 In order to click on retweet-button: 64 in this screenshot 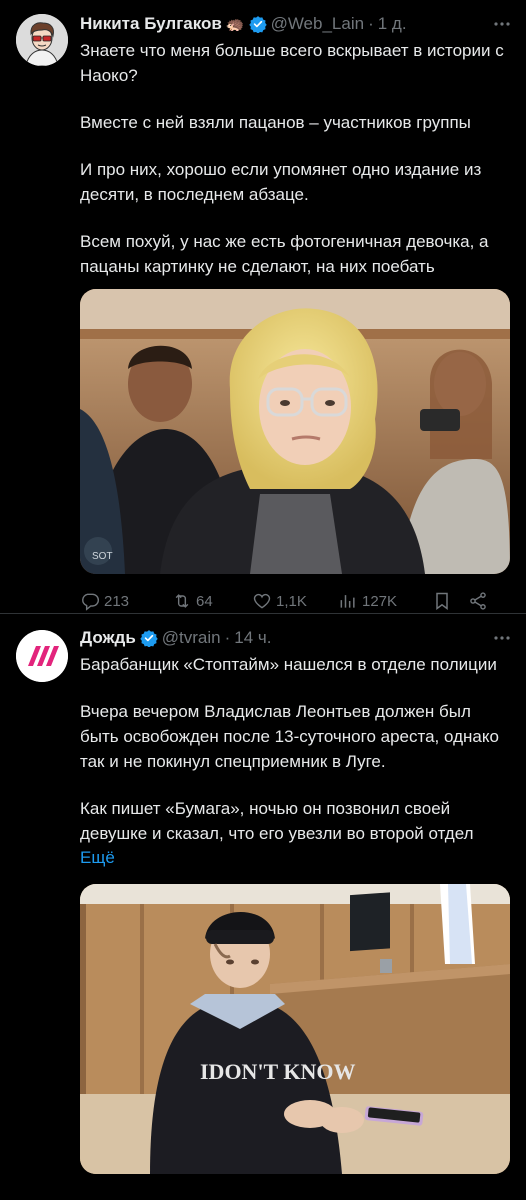, I will do `click(212, 601)`.